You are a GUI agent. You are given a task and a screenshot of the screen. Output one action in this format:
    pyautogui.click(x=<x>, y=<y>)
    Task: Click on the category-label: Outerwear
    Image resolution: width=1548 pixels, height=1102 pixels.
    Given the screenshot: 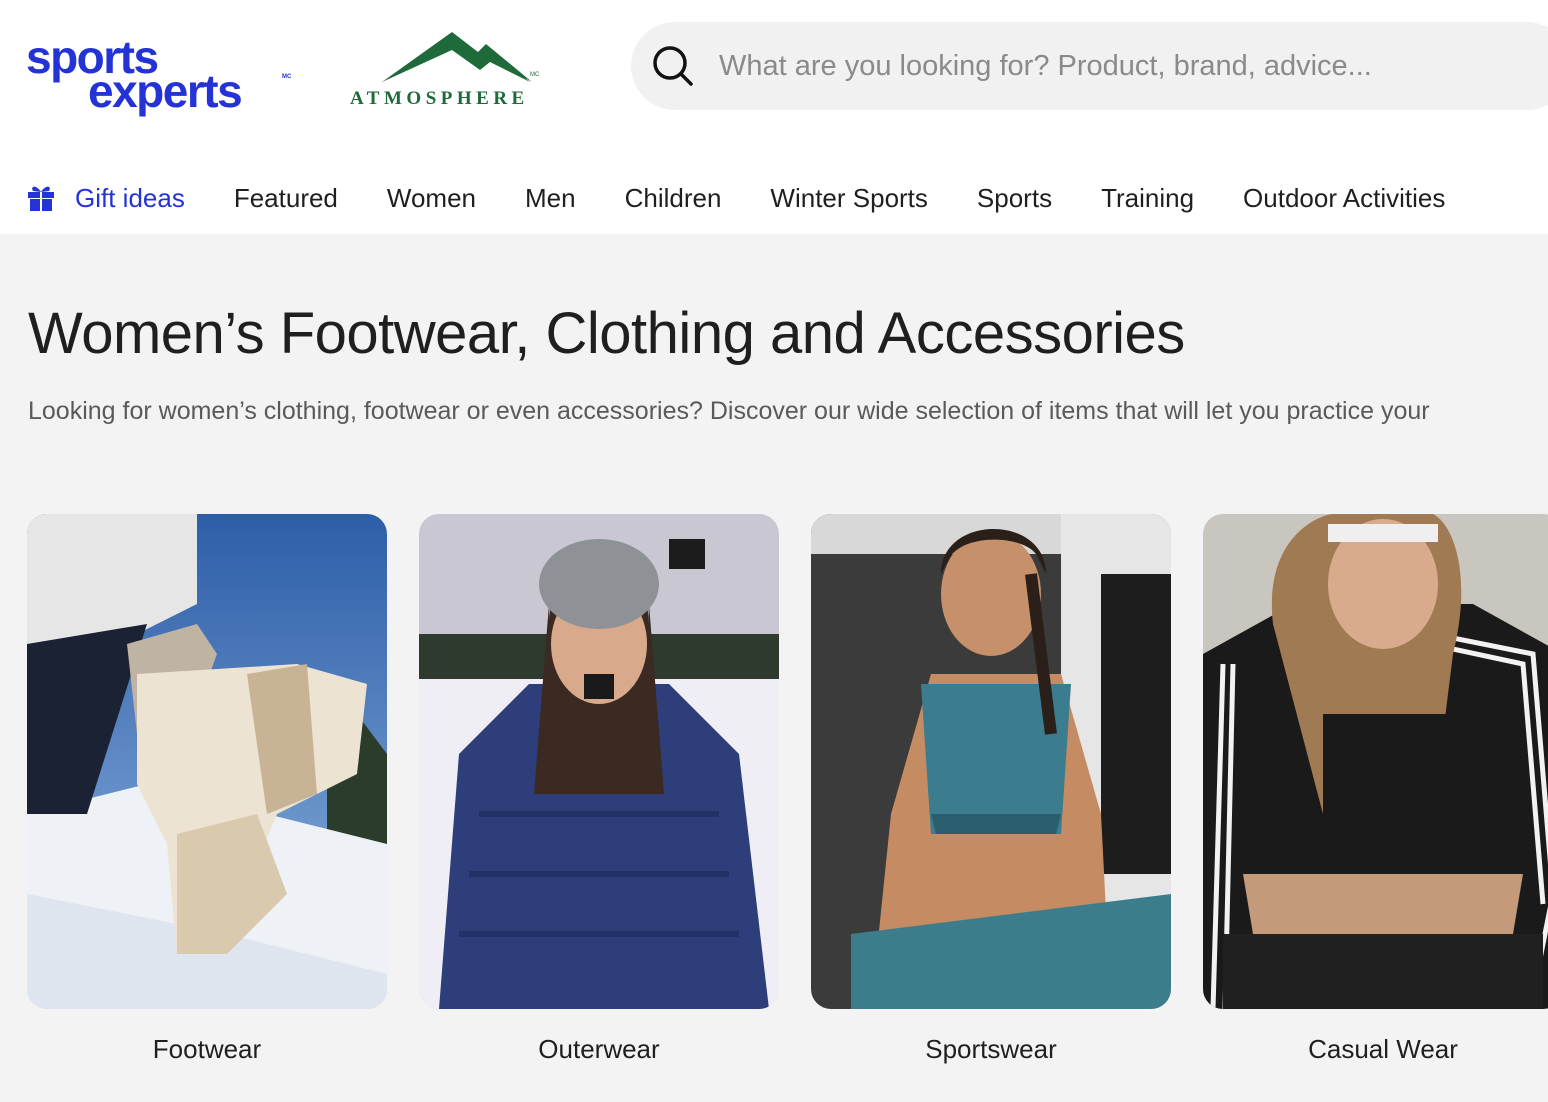 What is the action you would take?
    pyautogui.click(x=599, y=1049)
    